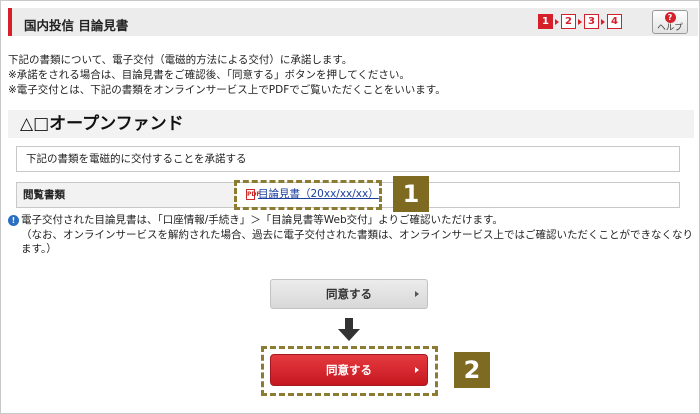 The height and width of the screenshot is (414, 700). I want to click on step-badge-1: 1, so click(411, 194).